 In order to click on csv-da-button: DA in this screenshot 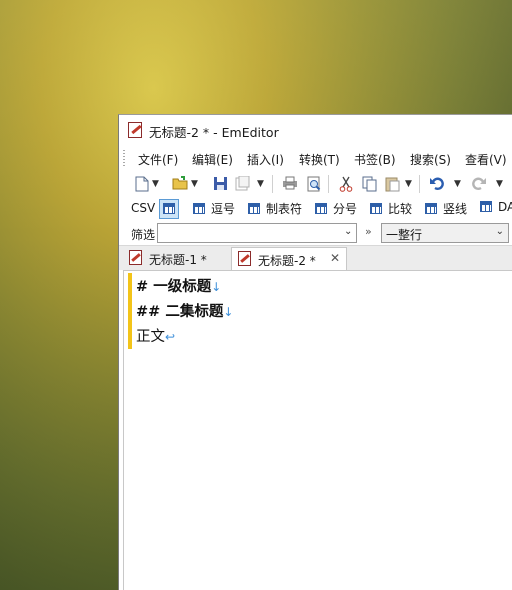, I will do `click(496, 209)`.